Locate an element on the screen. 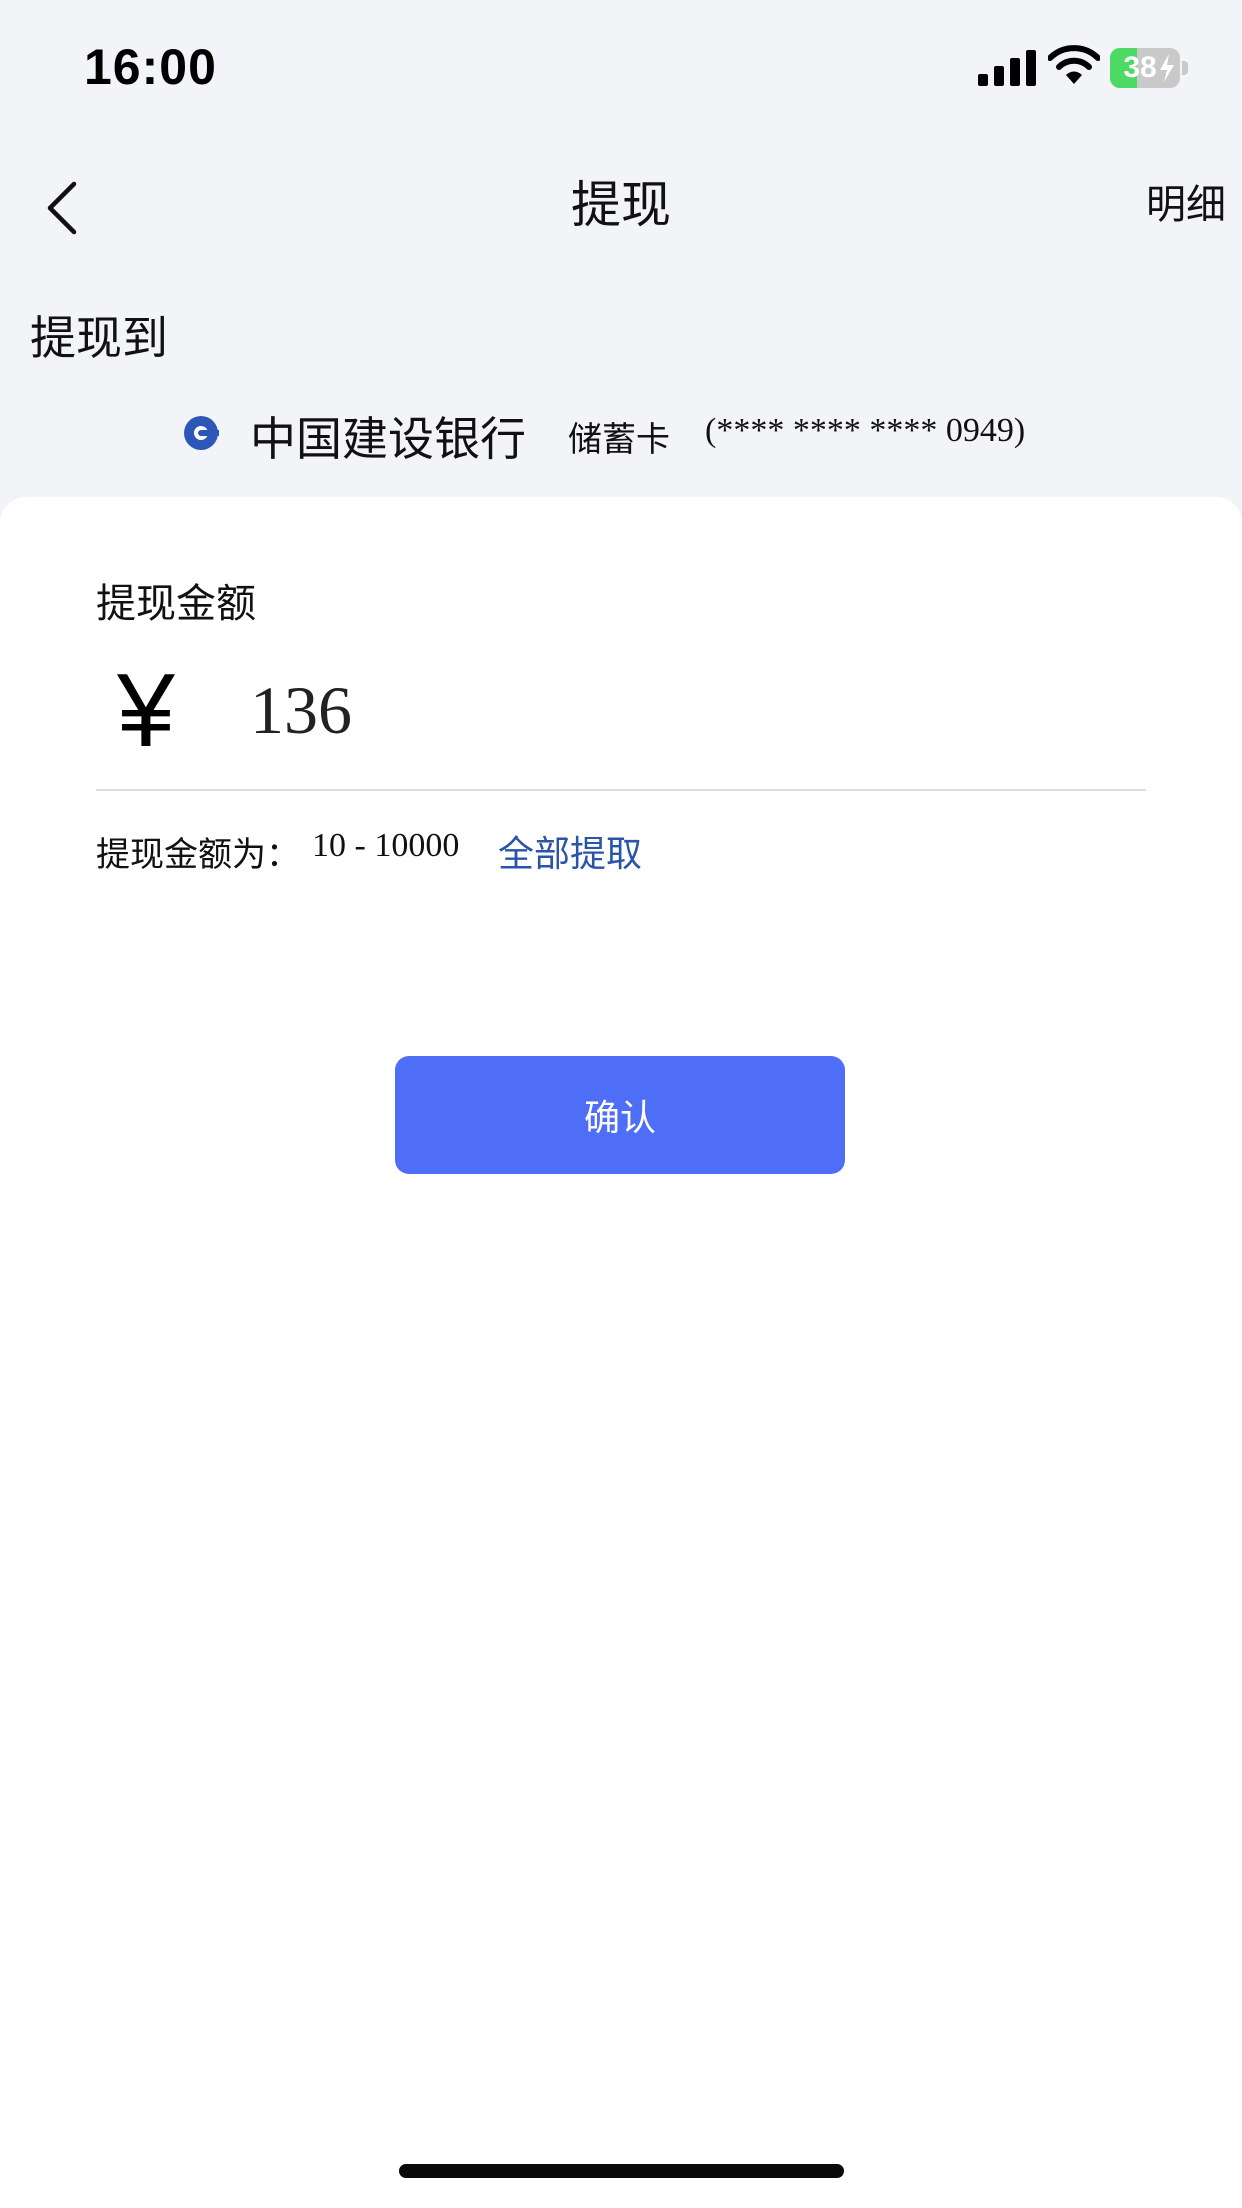 The height and width of the screenshot is (2208, 1242). charging-bolt-icon is located at coordinates (1167, 68).